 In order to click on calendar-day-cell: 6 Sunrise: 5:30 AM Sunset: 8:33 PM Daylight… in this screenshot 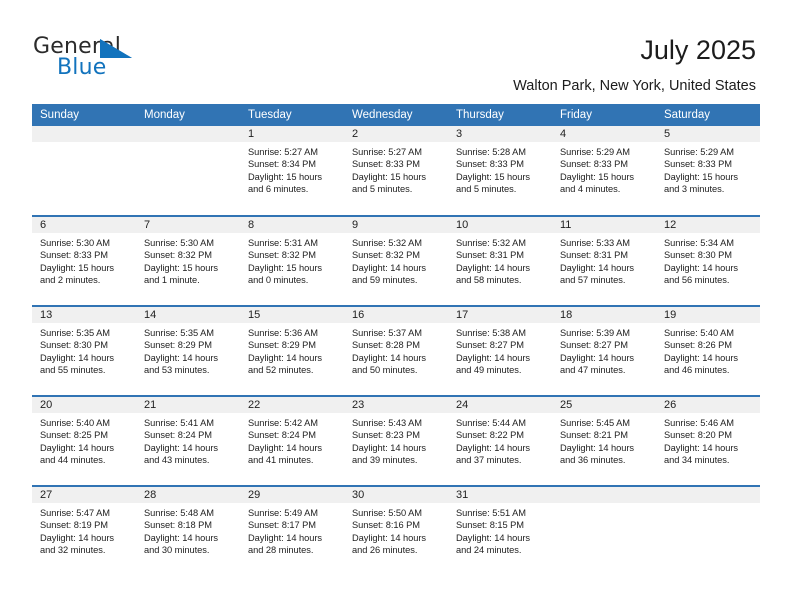, I will do `click(84, 260)`.